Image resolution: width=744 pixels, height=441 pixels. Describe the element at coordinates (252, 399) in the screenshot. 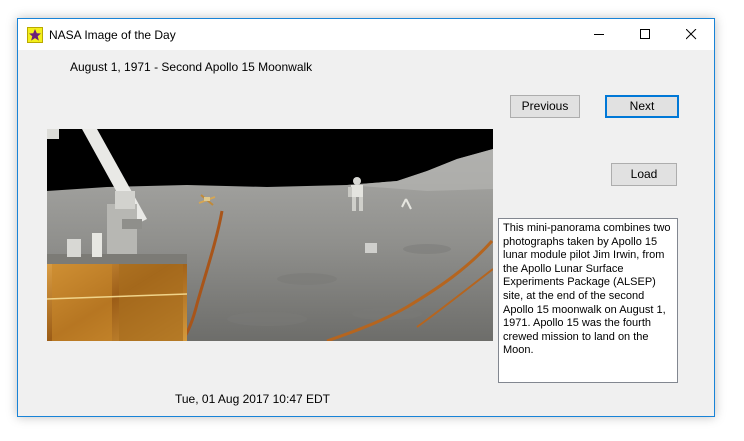

I see `timestamp-label: Tue, 01 Aug 2017 10:47 EDT` at that location.